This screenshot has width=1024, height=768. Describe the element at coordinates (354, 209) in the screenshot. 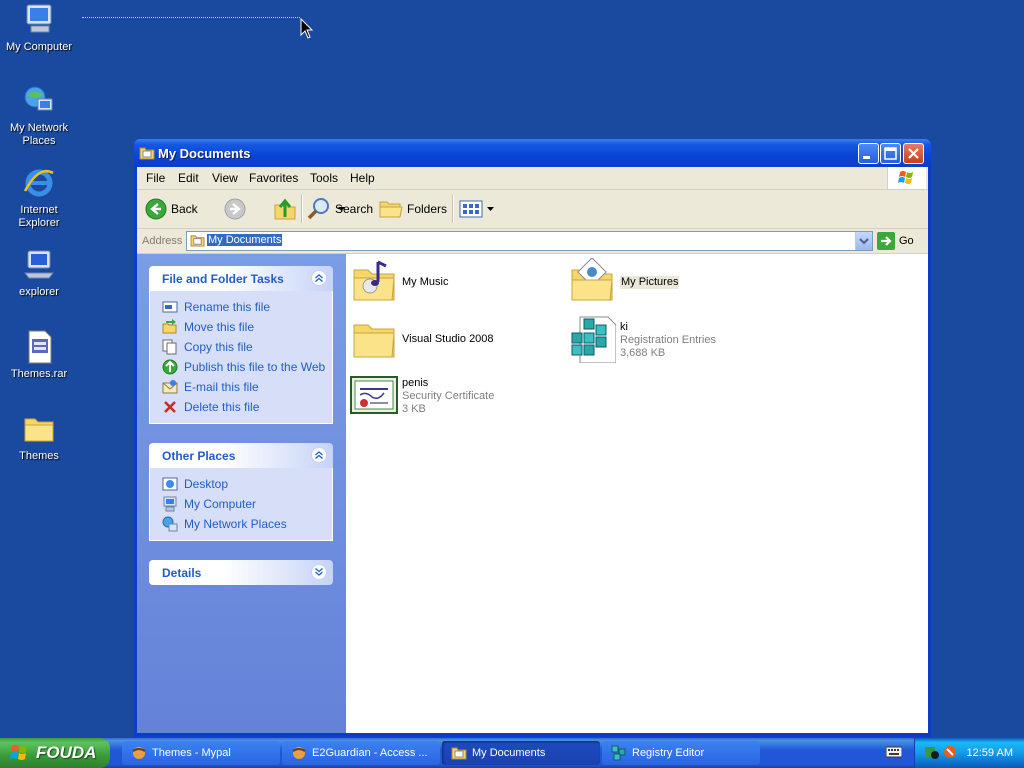

I see `search-label: Search` at that location.